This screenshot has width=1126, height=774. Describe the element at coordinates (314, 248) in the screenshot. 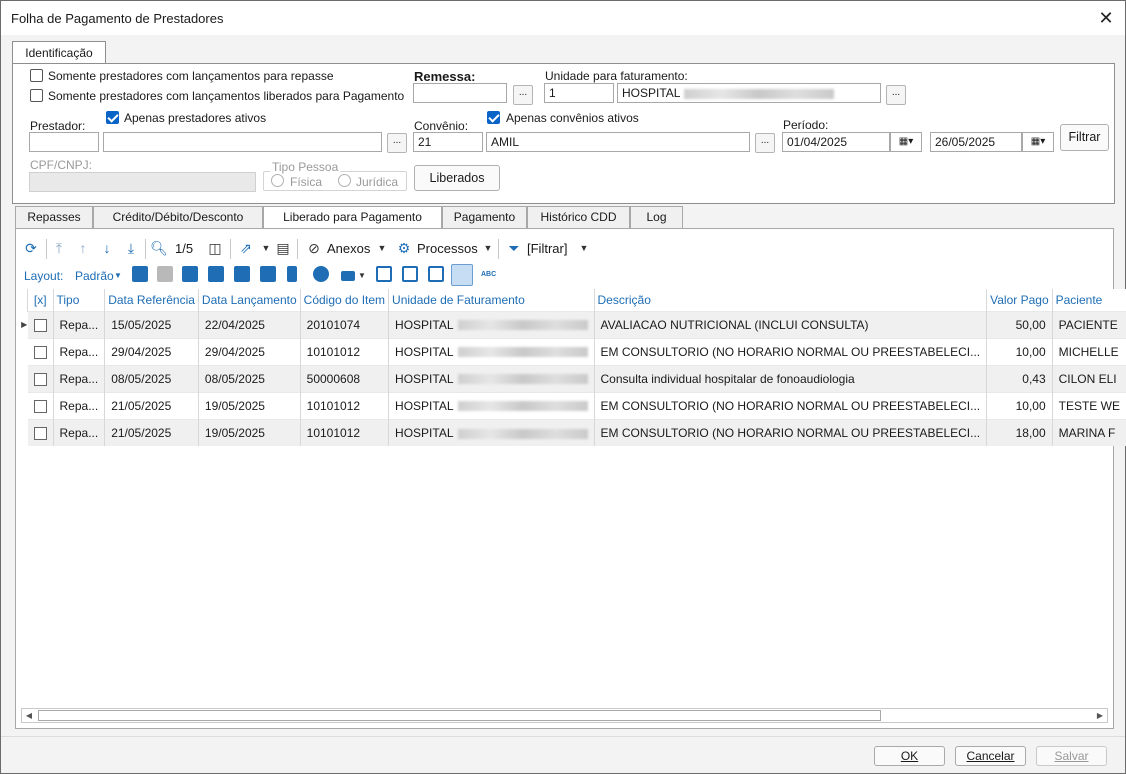

I see `paperclip-icon: ⊘` at that location.